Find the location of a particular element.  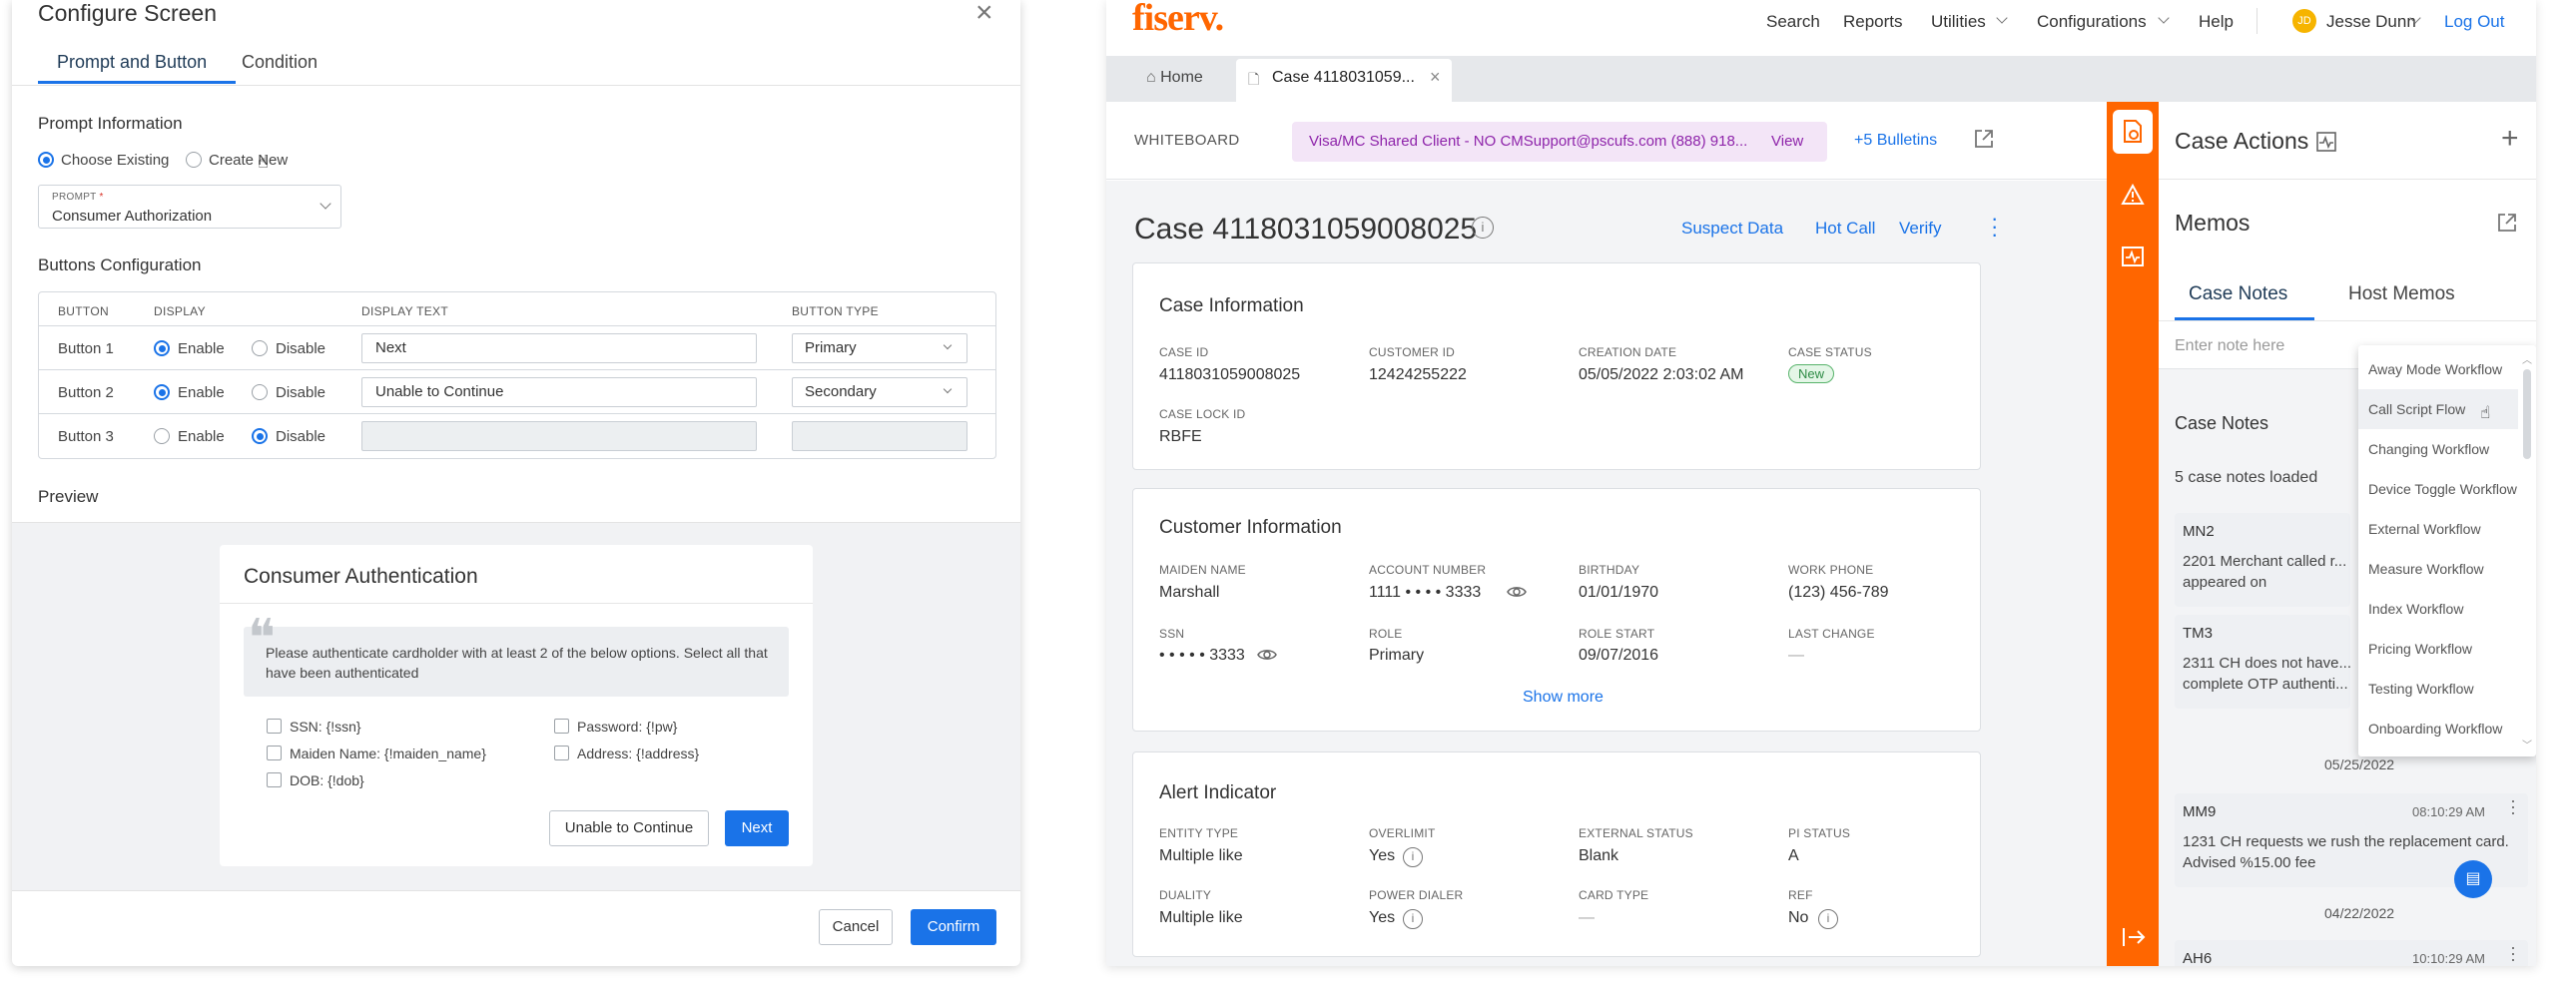

dropdown-item: Measure Workflow is located at coordinates (2438, 569).